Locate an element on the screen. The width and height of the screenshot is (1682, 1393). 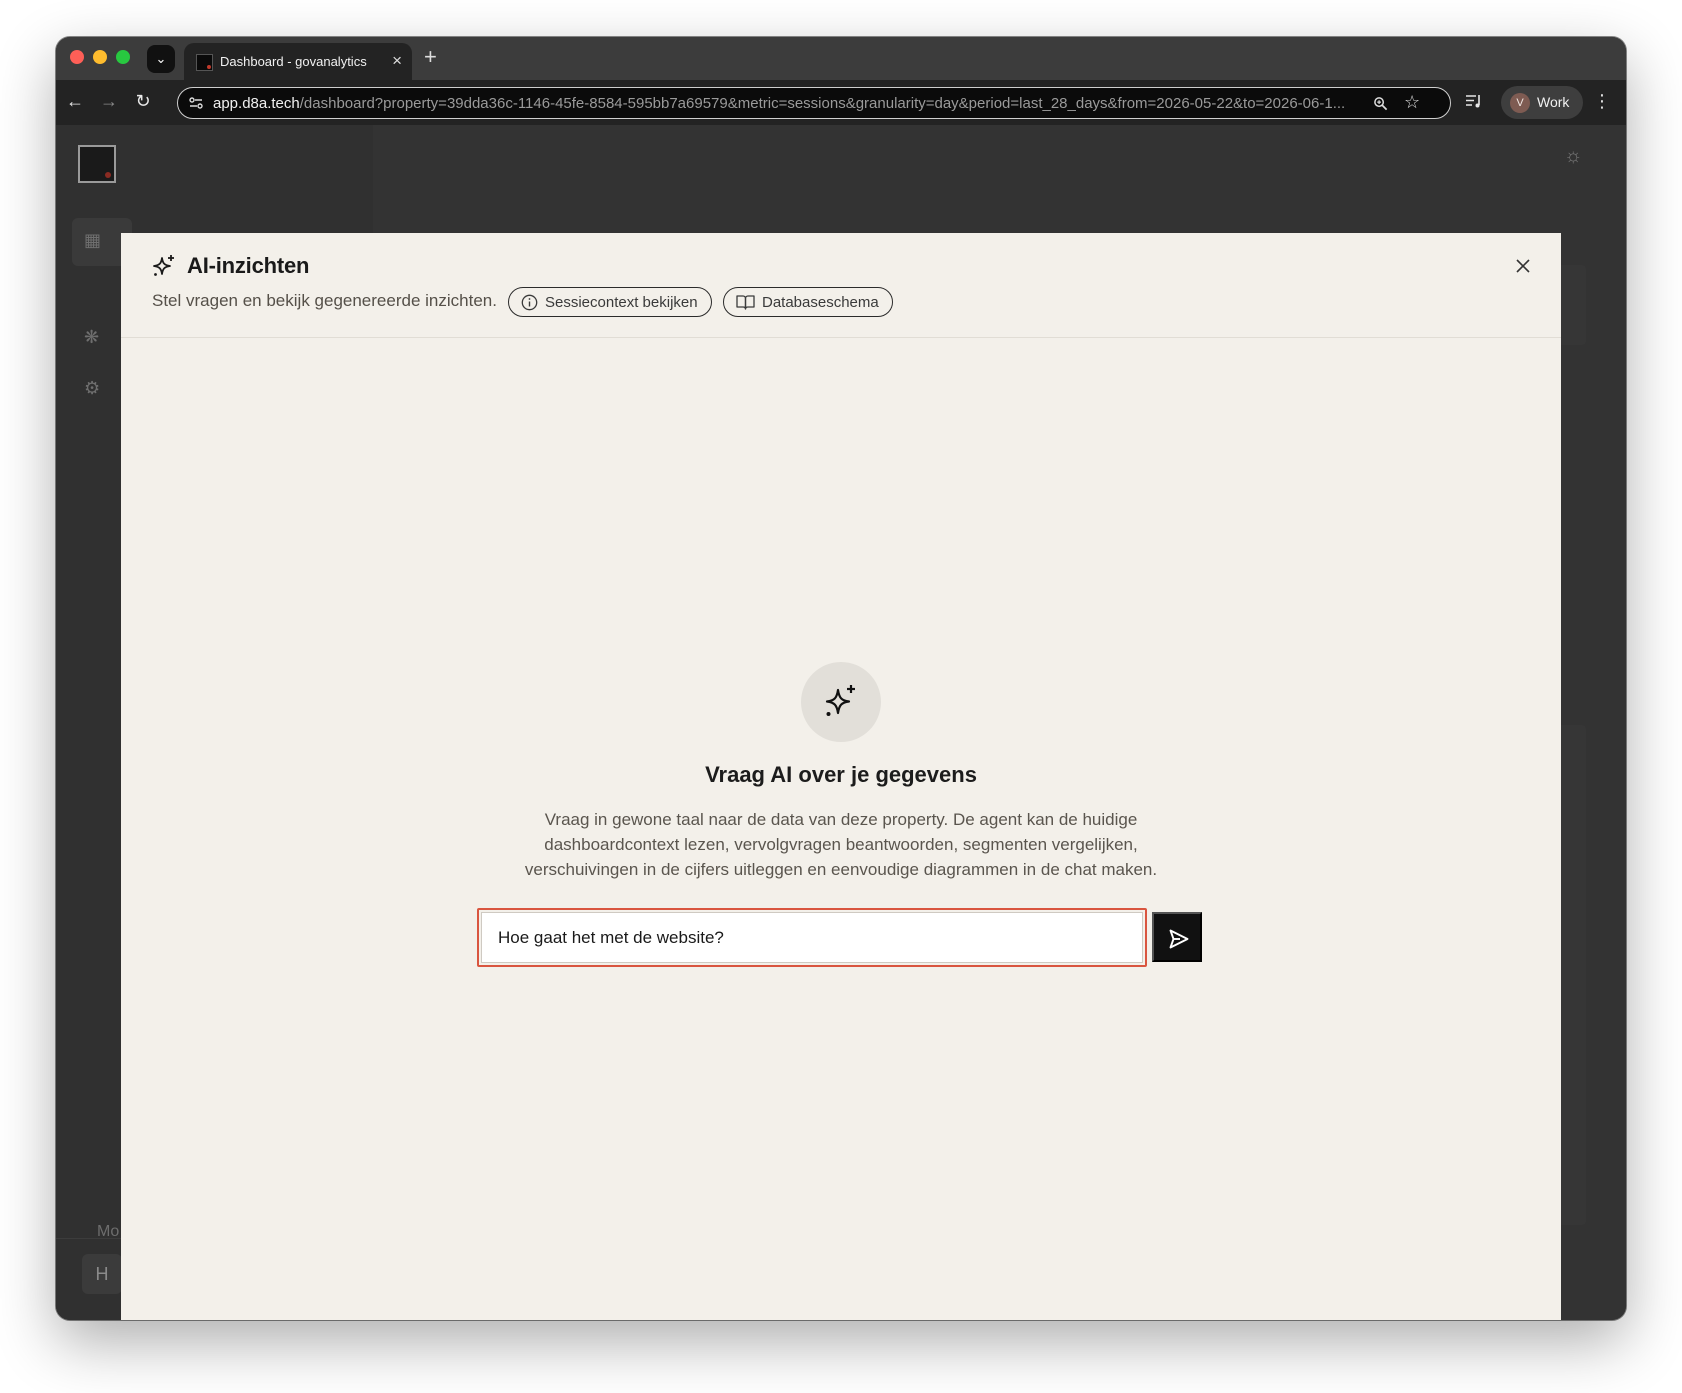
new-tab-button: + is located at coordinates (430, 57).